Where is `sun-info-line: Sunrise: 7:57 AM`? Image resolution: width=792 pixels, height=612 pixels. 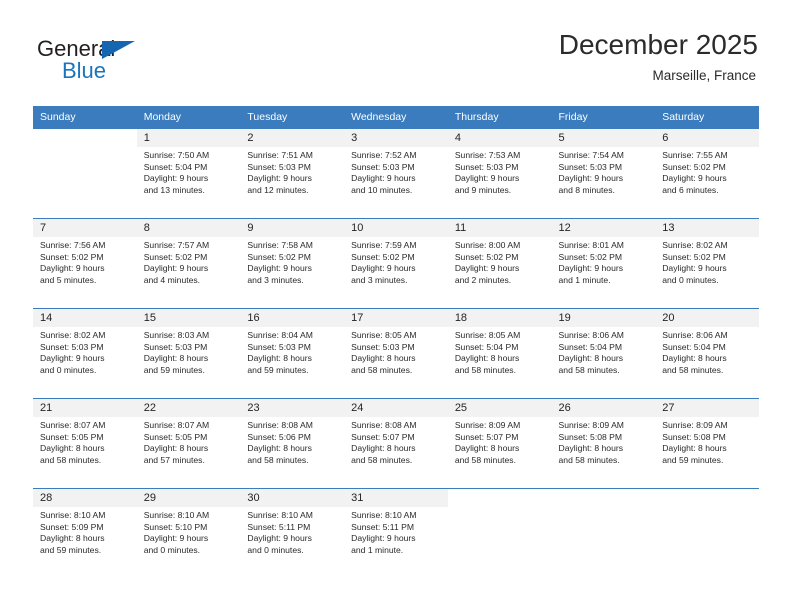
sun-info-line: Sunrise: 7:57 AM is located at coordinates (176, 245).